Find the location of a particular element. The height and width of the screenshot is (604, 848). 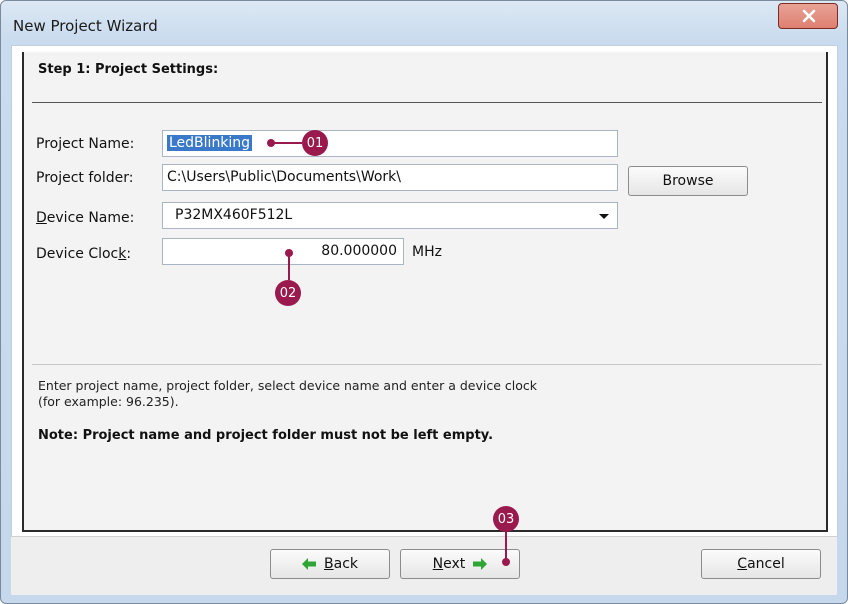

marker-02: 02 is located at coordinates (288, 293).